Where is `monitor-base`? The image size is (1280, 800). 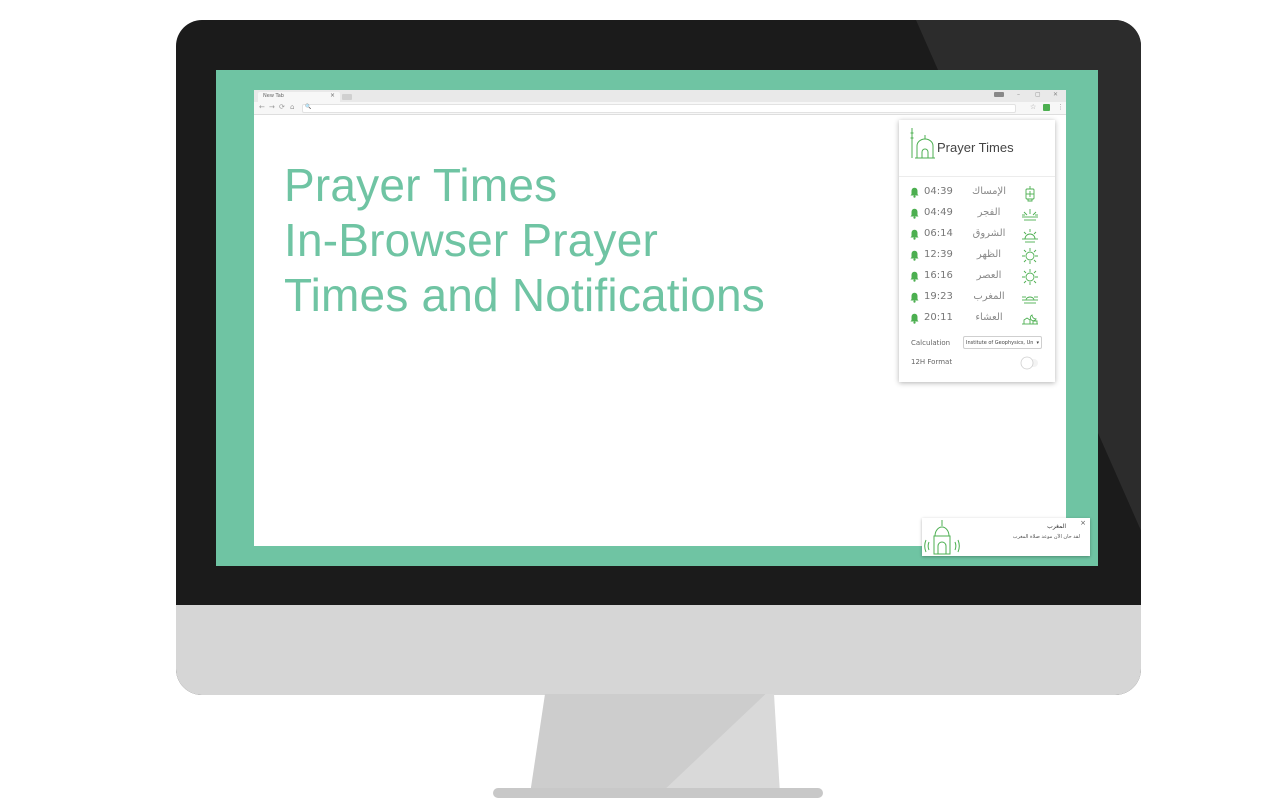
monitor-base is located at coordinates (658, 793).